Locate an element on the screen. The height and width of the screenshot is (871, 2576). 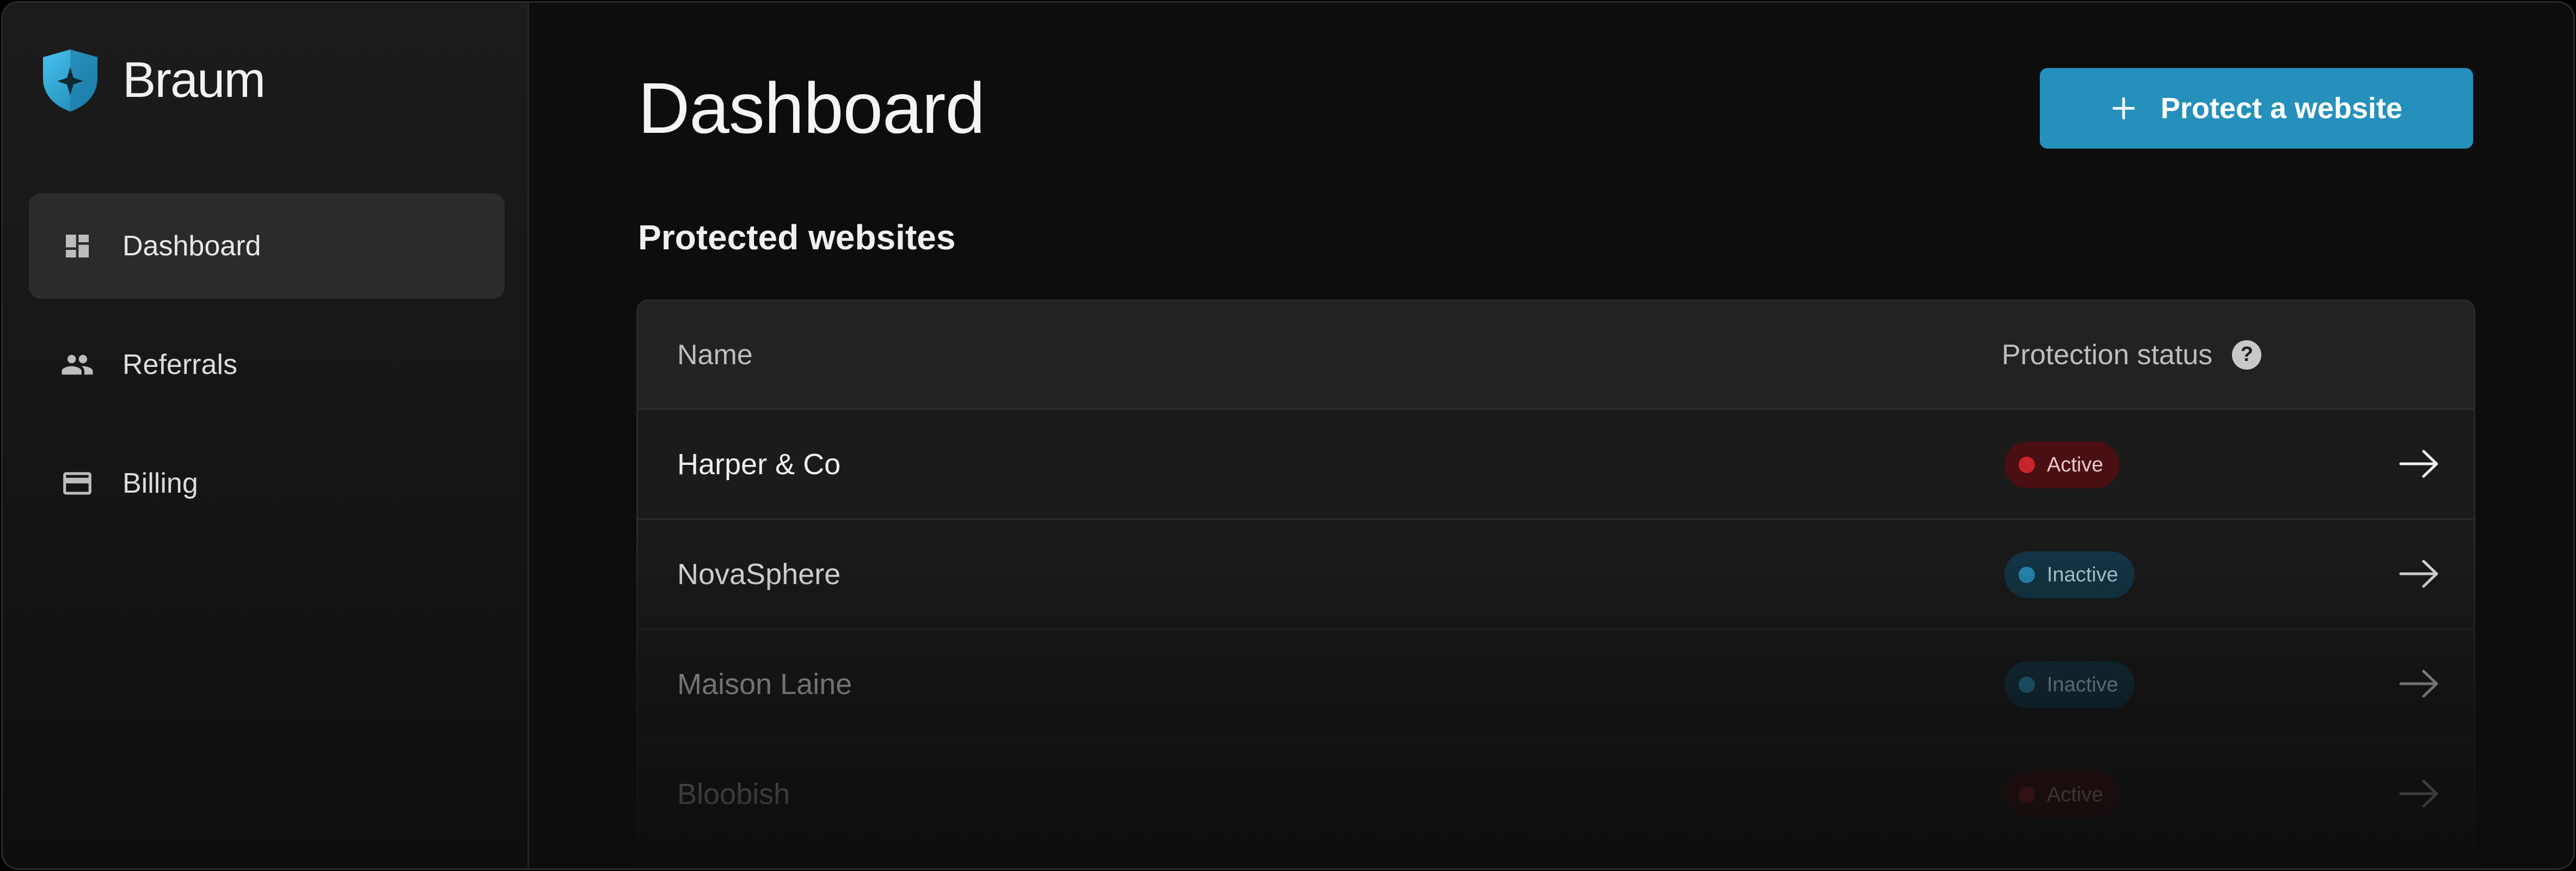
column-header-status: Protection status ? is located at coordinates (2132, 355).